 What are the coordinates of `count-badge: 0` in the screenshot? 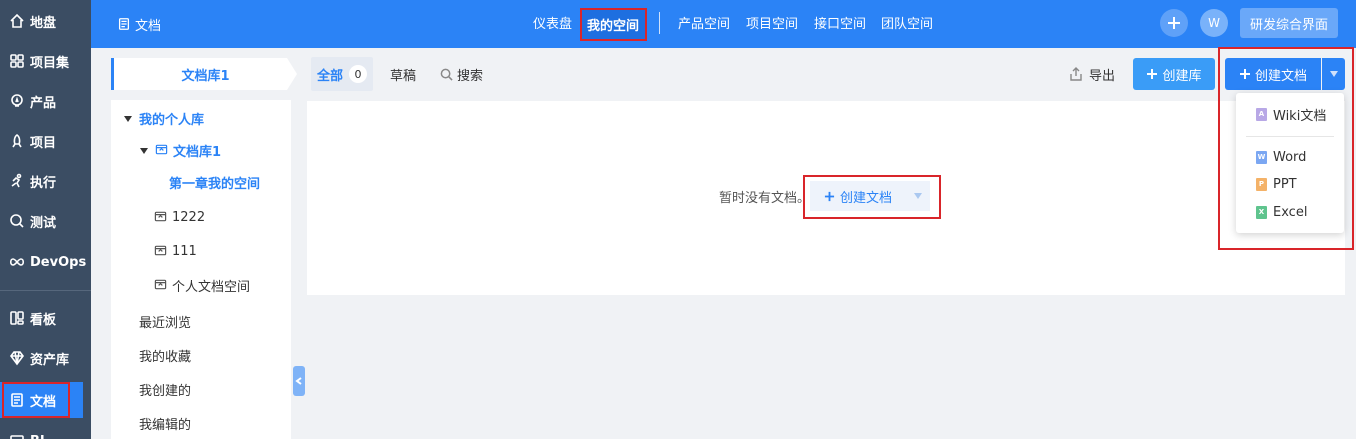 It's located at (358, 74).